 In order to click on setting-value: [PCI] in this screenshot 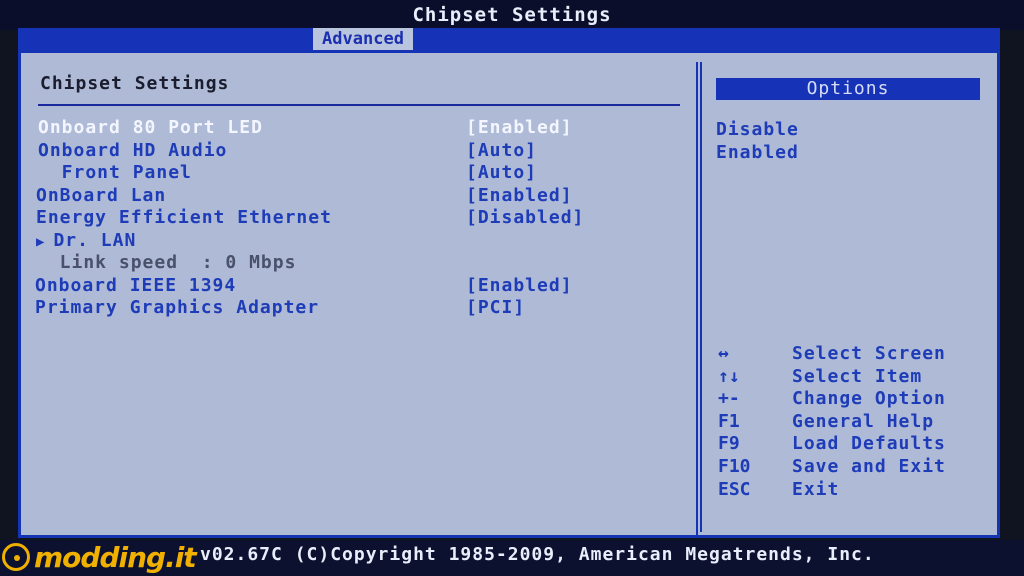, I will do `click(495, 307)`.